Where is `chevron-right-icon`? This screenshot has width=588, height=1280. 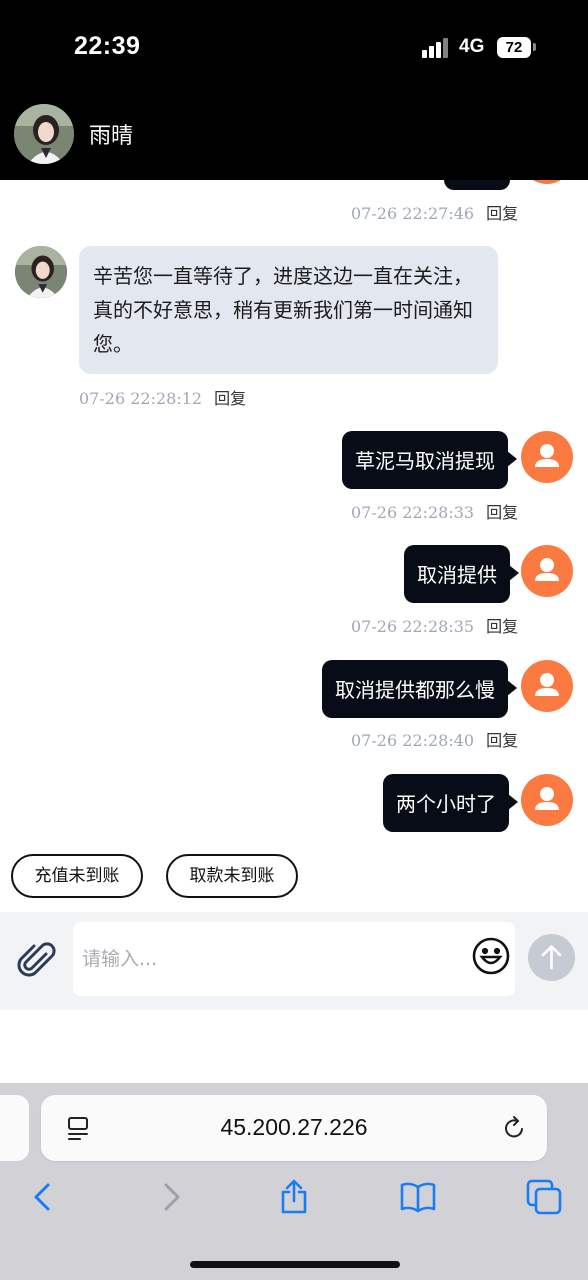
chevron-right-icon is located at coordinates (170, 1197).